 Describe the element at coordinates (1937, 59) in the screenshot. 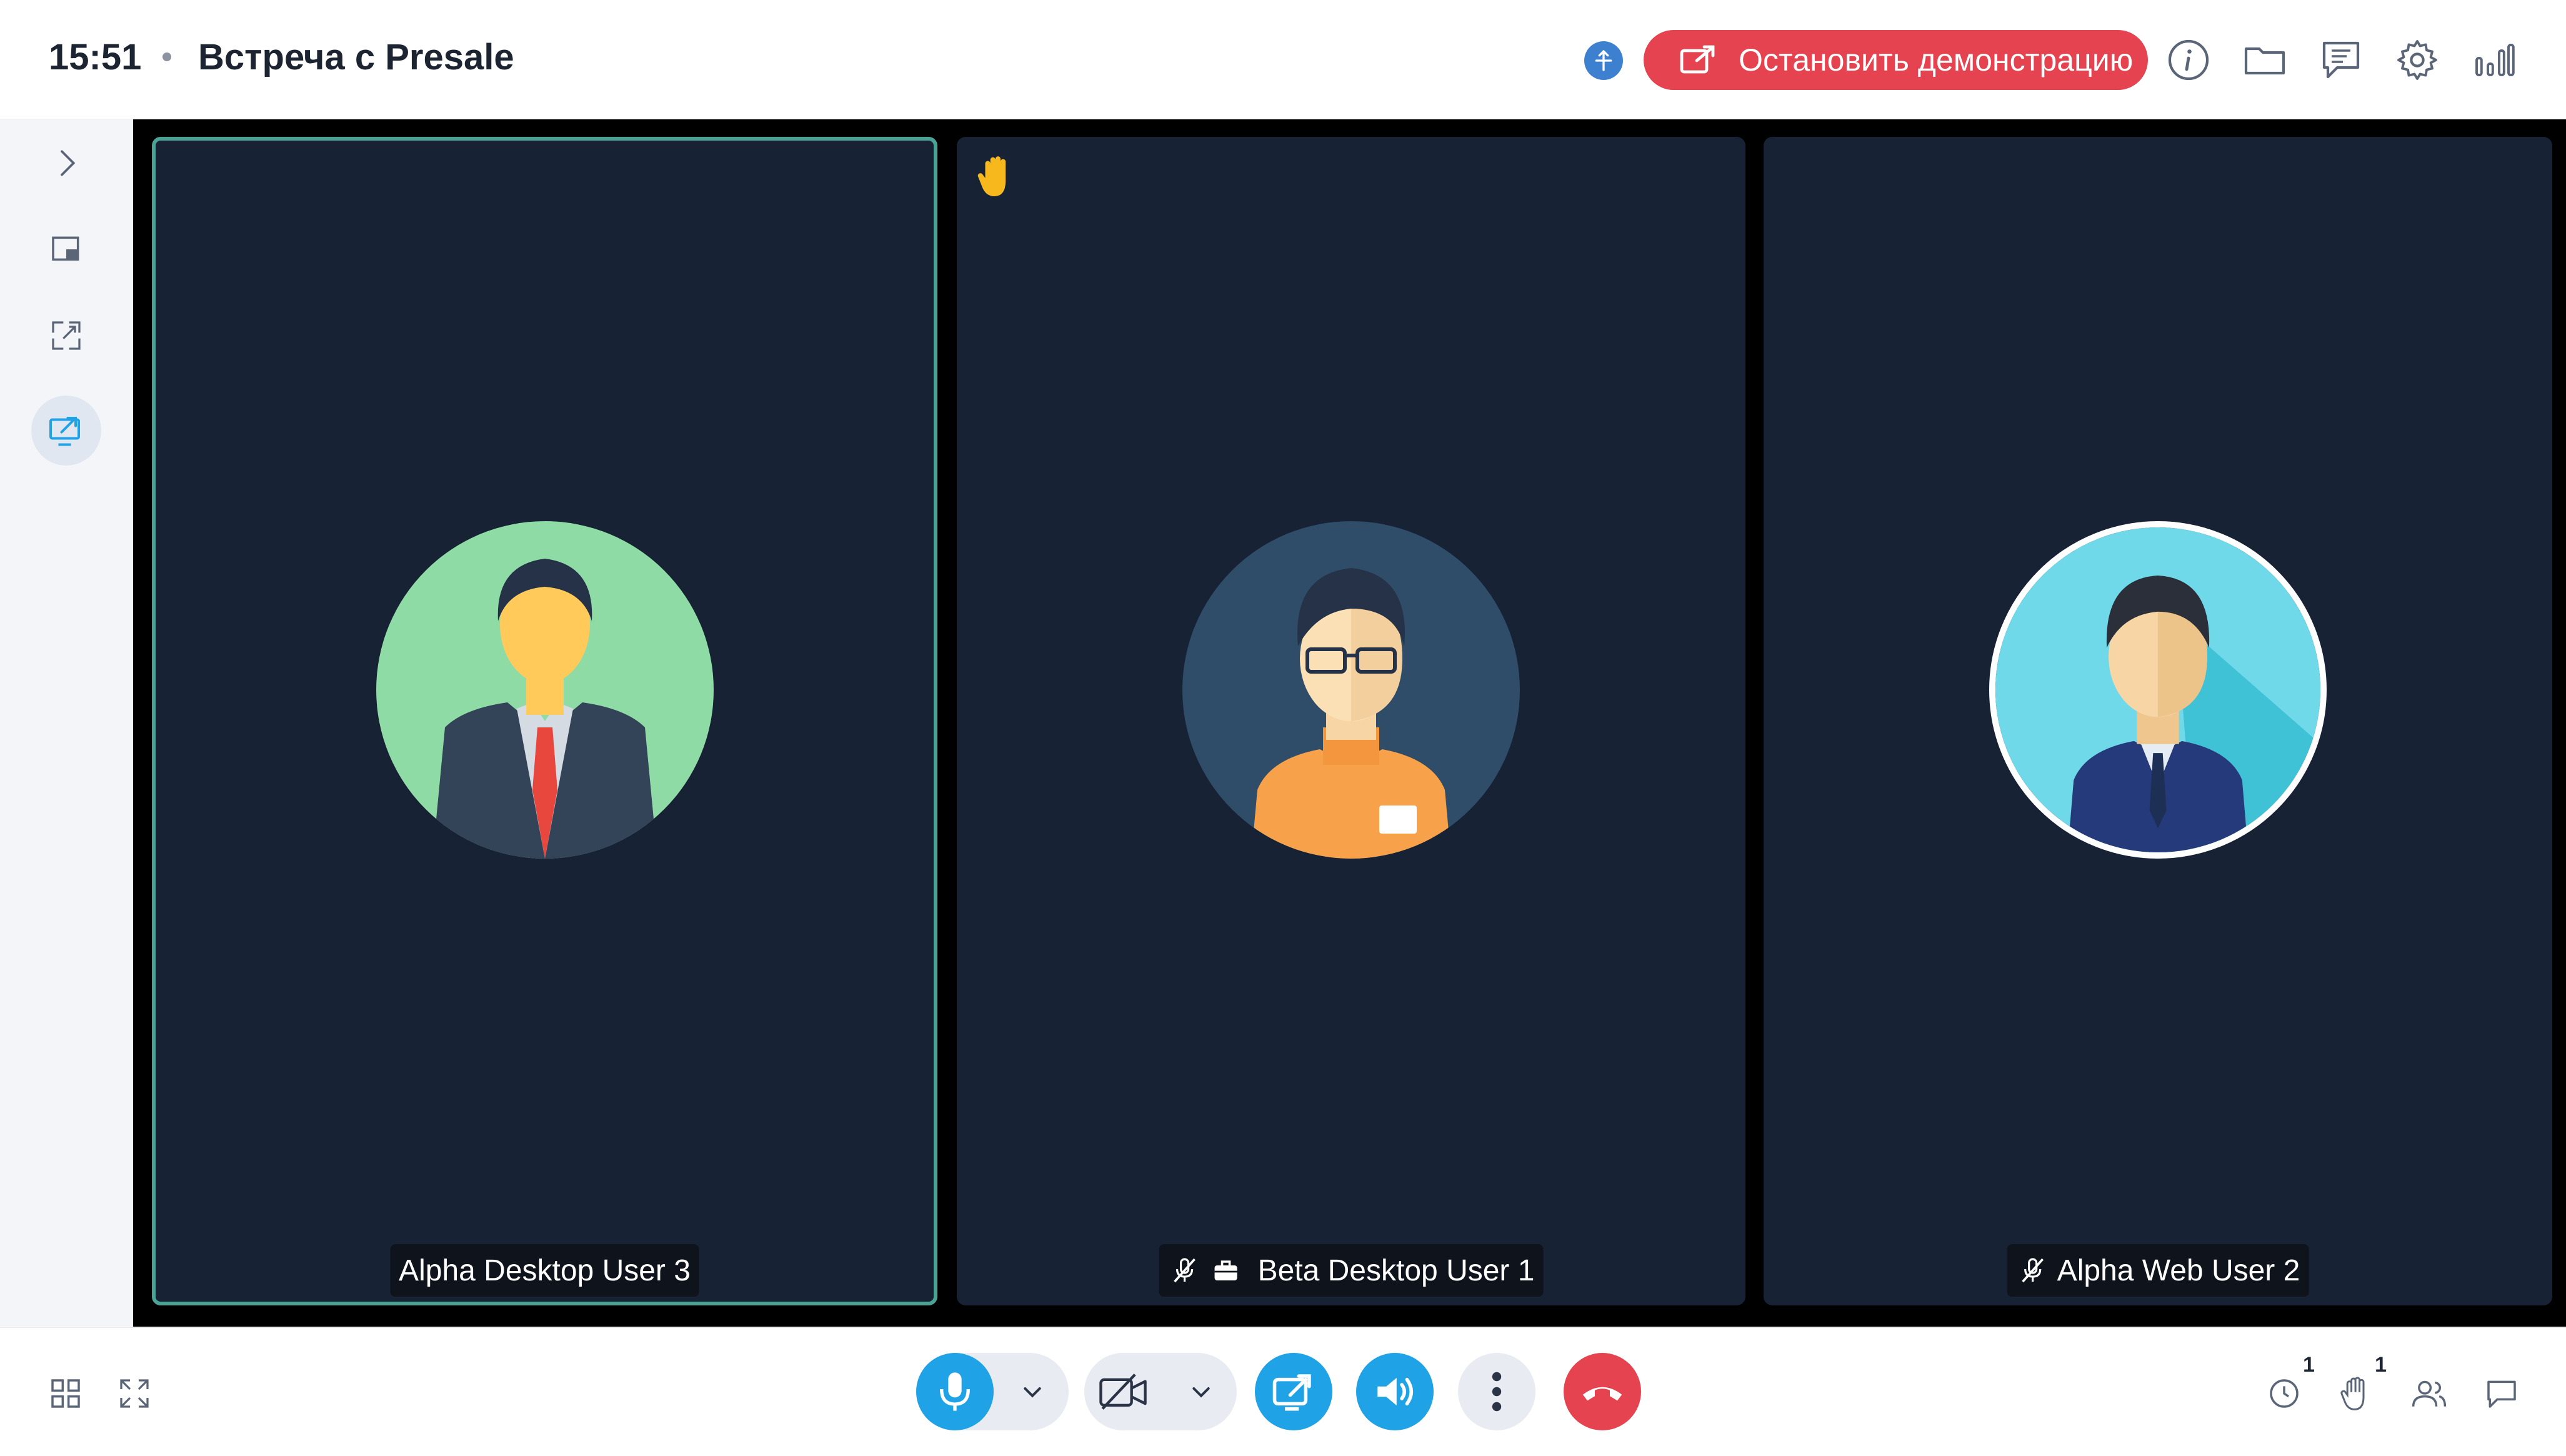

I see `stop-demonstration-label: Остановить демонстрацию` at that location.